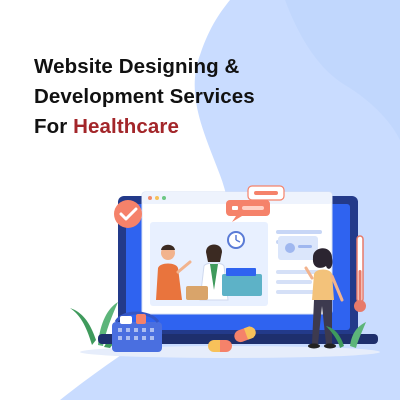 The height and width of the screenshot is (400, 400). Describe the element at coordinates (236, 240) in the screenshot. I see `clock-icon` at that location.